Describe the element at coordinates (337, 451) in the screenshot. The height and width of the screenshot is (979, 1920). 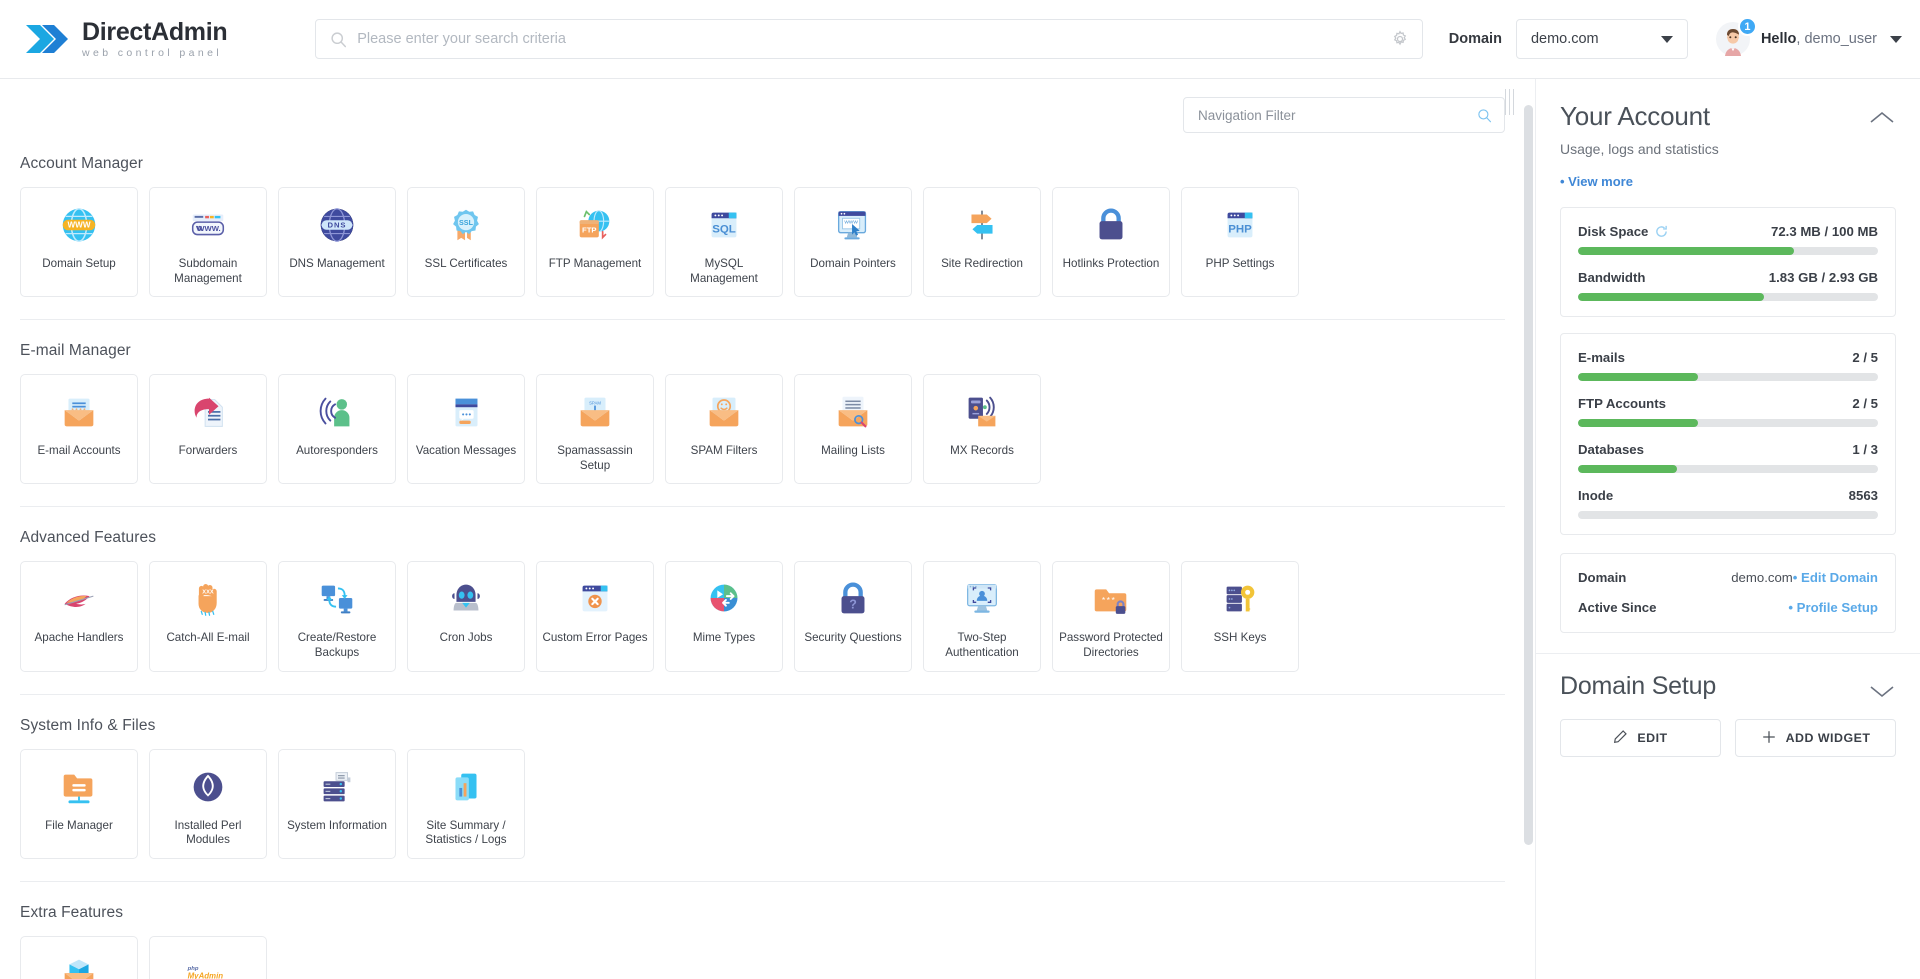
I see `feature-tile-label: Autoresponders` at that location.